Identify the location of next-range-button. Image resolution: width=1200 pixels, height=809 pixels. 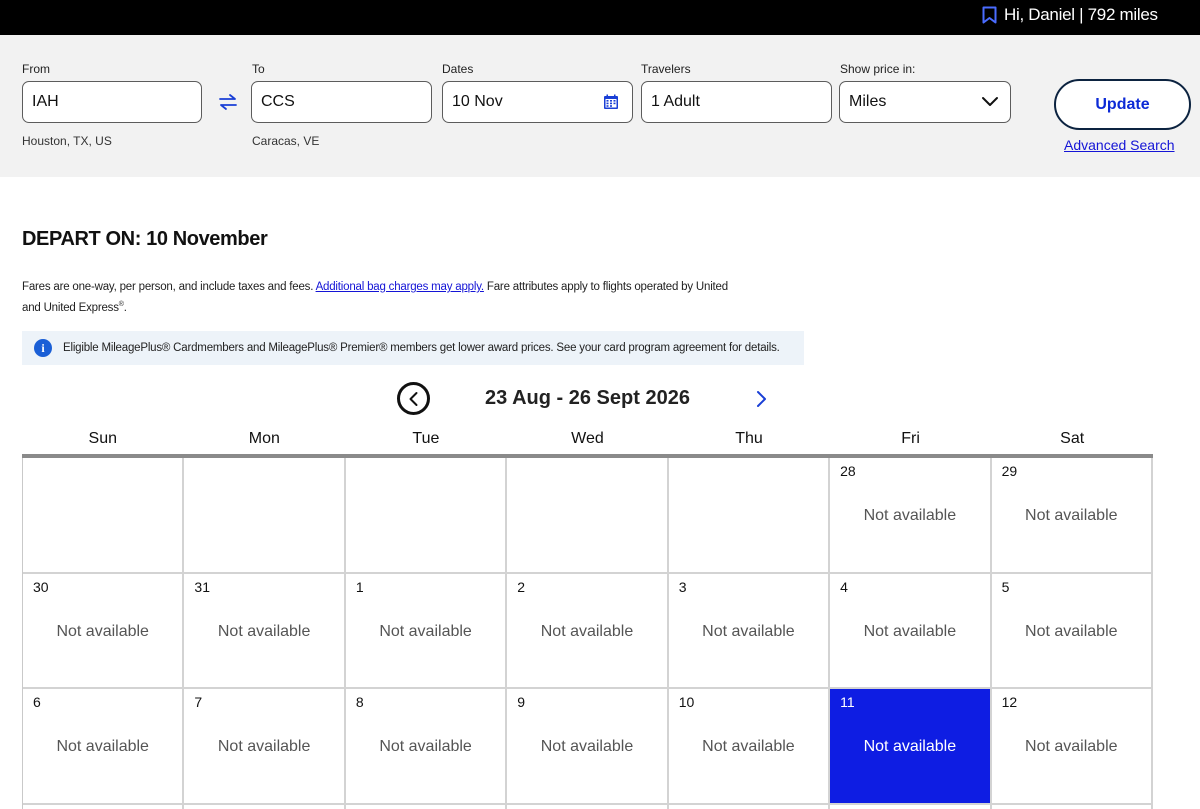
(761, 399).